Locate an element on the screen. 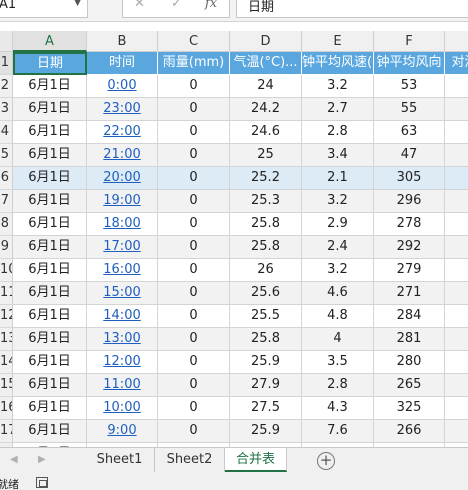 The height and width of the screenshot is (490, 468). table-cell: 305 is located at coordinates (409, 178).